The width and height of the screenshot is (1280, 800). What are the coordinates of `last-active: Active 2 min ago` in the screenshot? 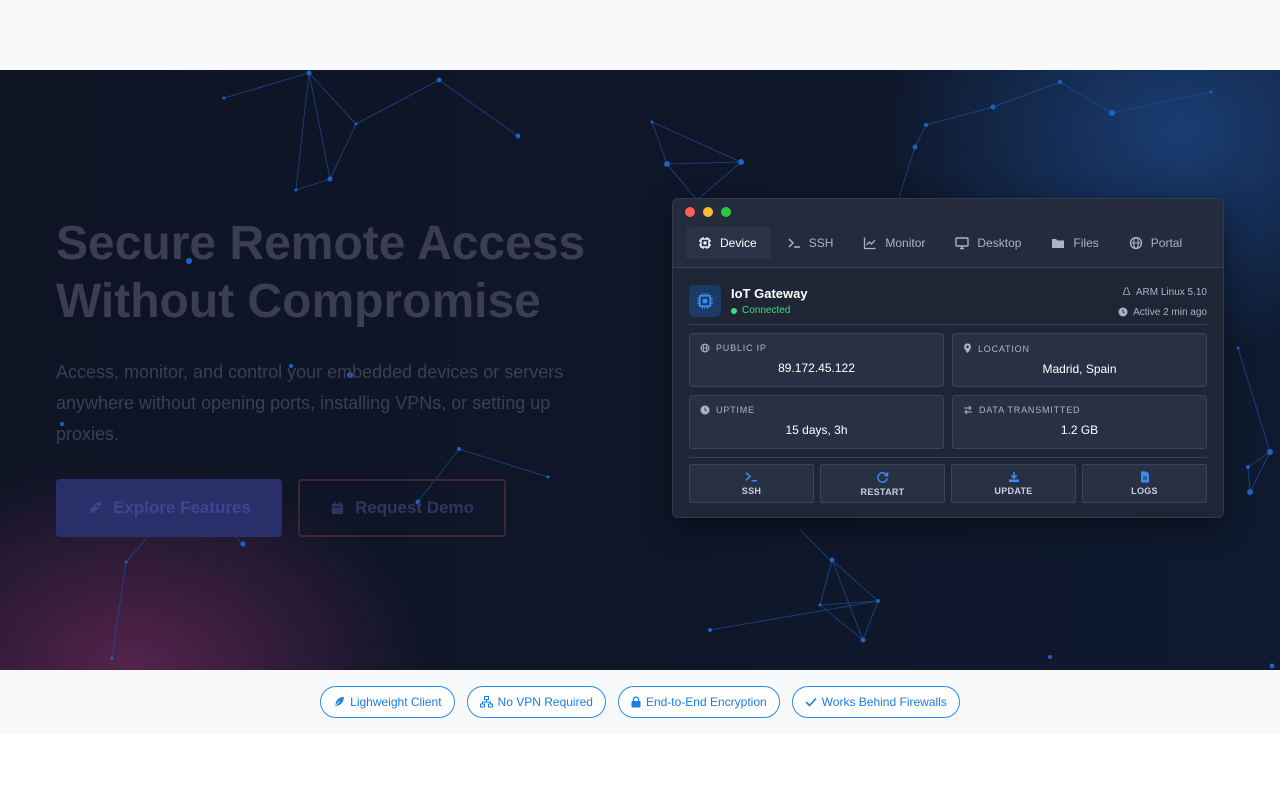 It's located at (1162, 312).